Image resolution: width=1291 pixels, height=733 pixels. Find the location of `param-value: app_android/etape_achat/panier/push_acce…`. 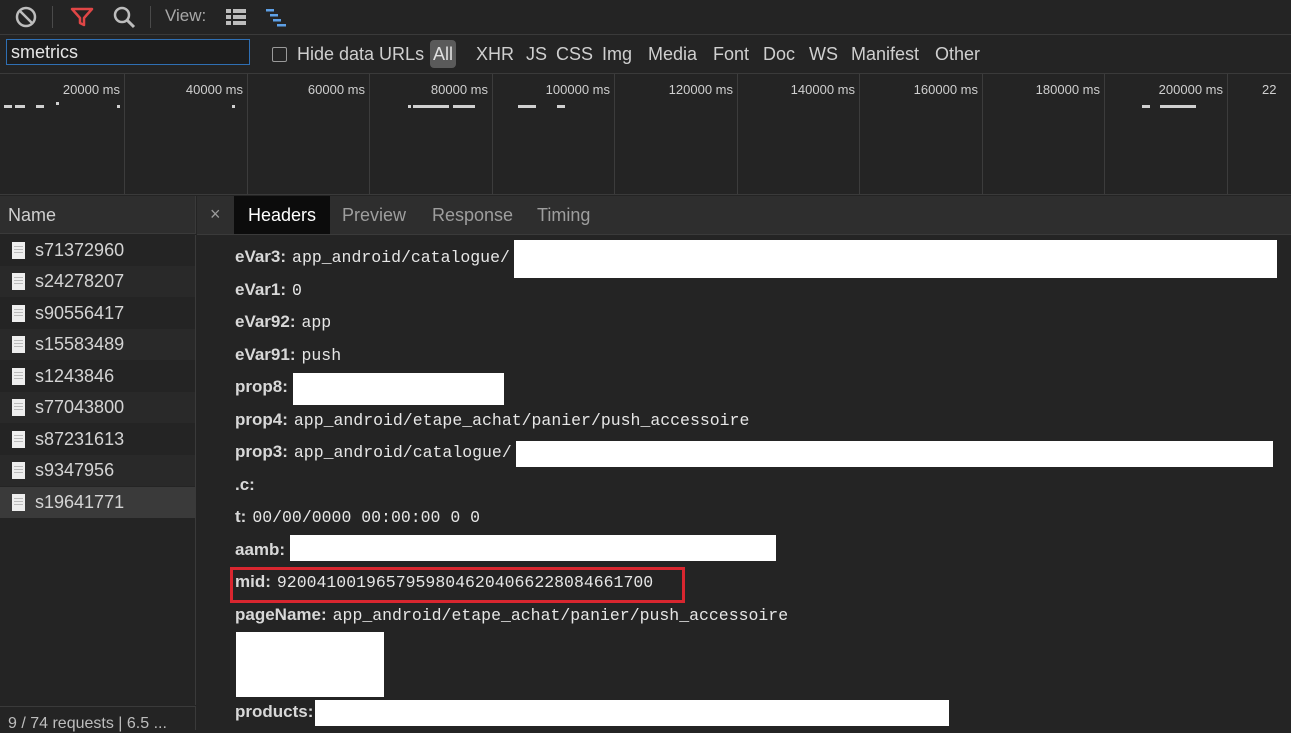

param-value: app_android/etape_achat/panier/push_acce… is located at coordinates (521, 420).